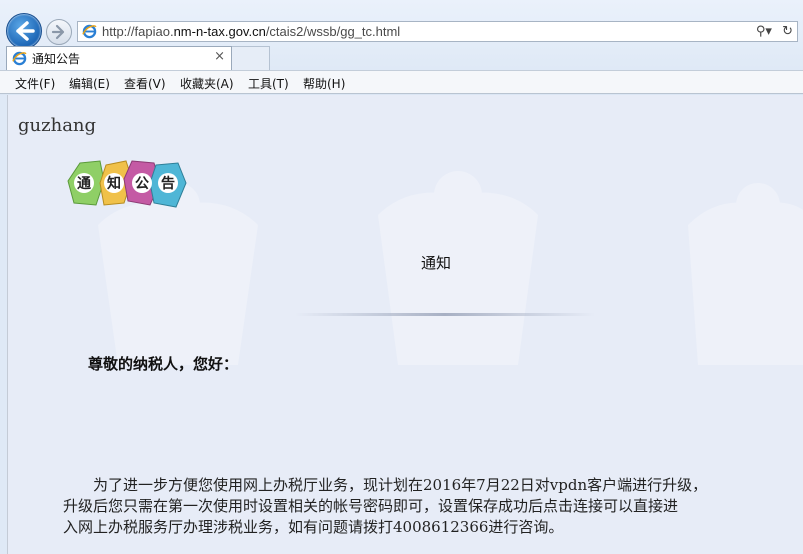  What do you see at coordinates (127, 184) in the screenshot?
I see `notice-logo-icon: 通 知 公 告` at bounding box center [127, 184].